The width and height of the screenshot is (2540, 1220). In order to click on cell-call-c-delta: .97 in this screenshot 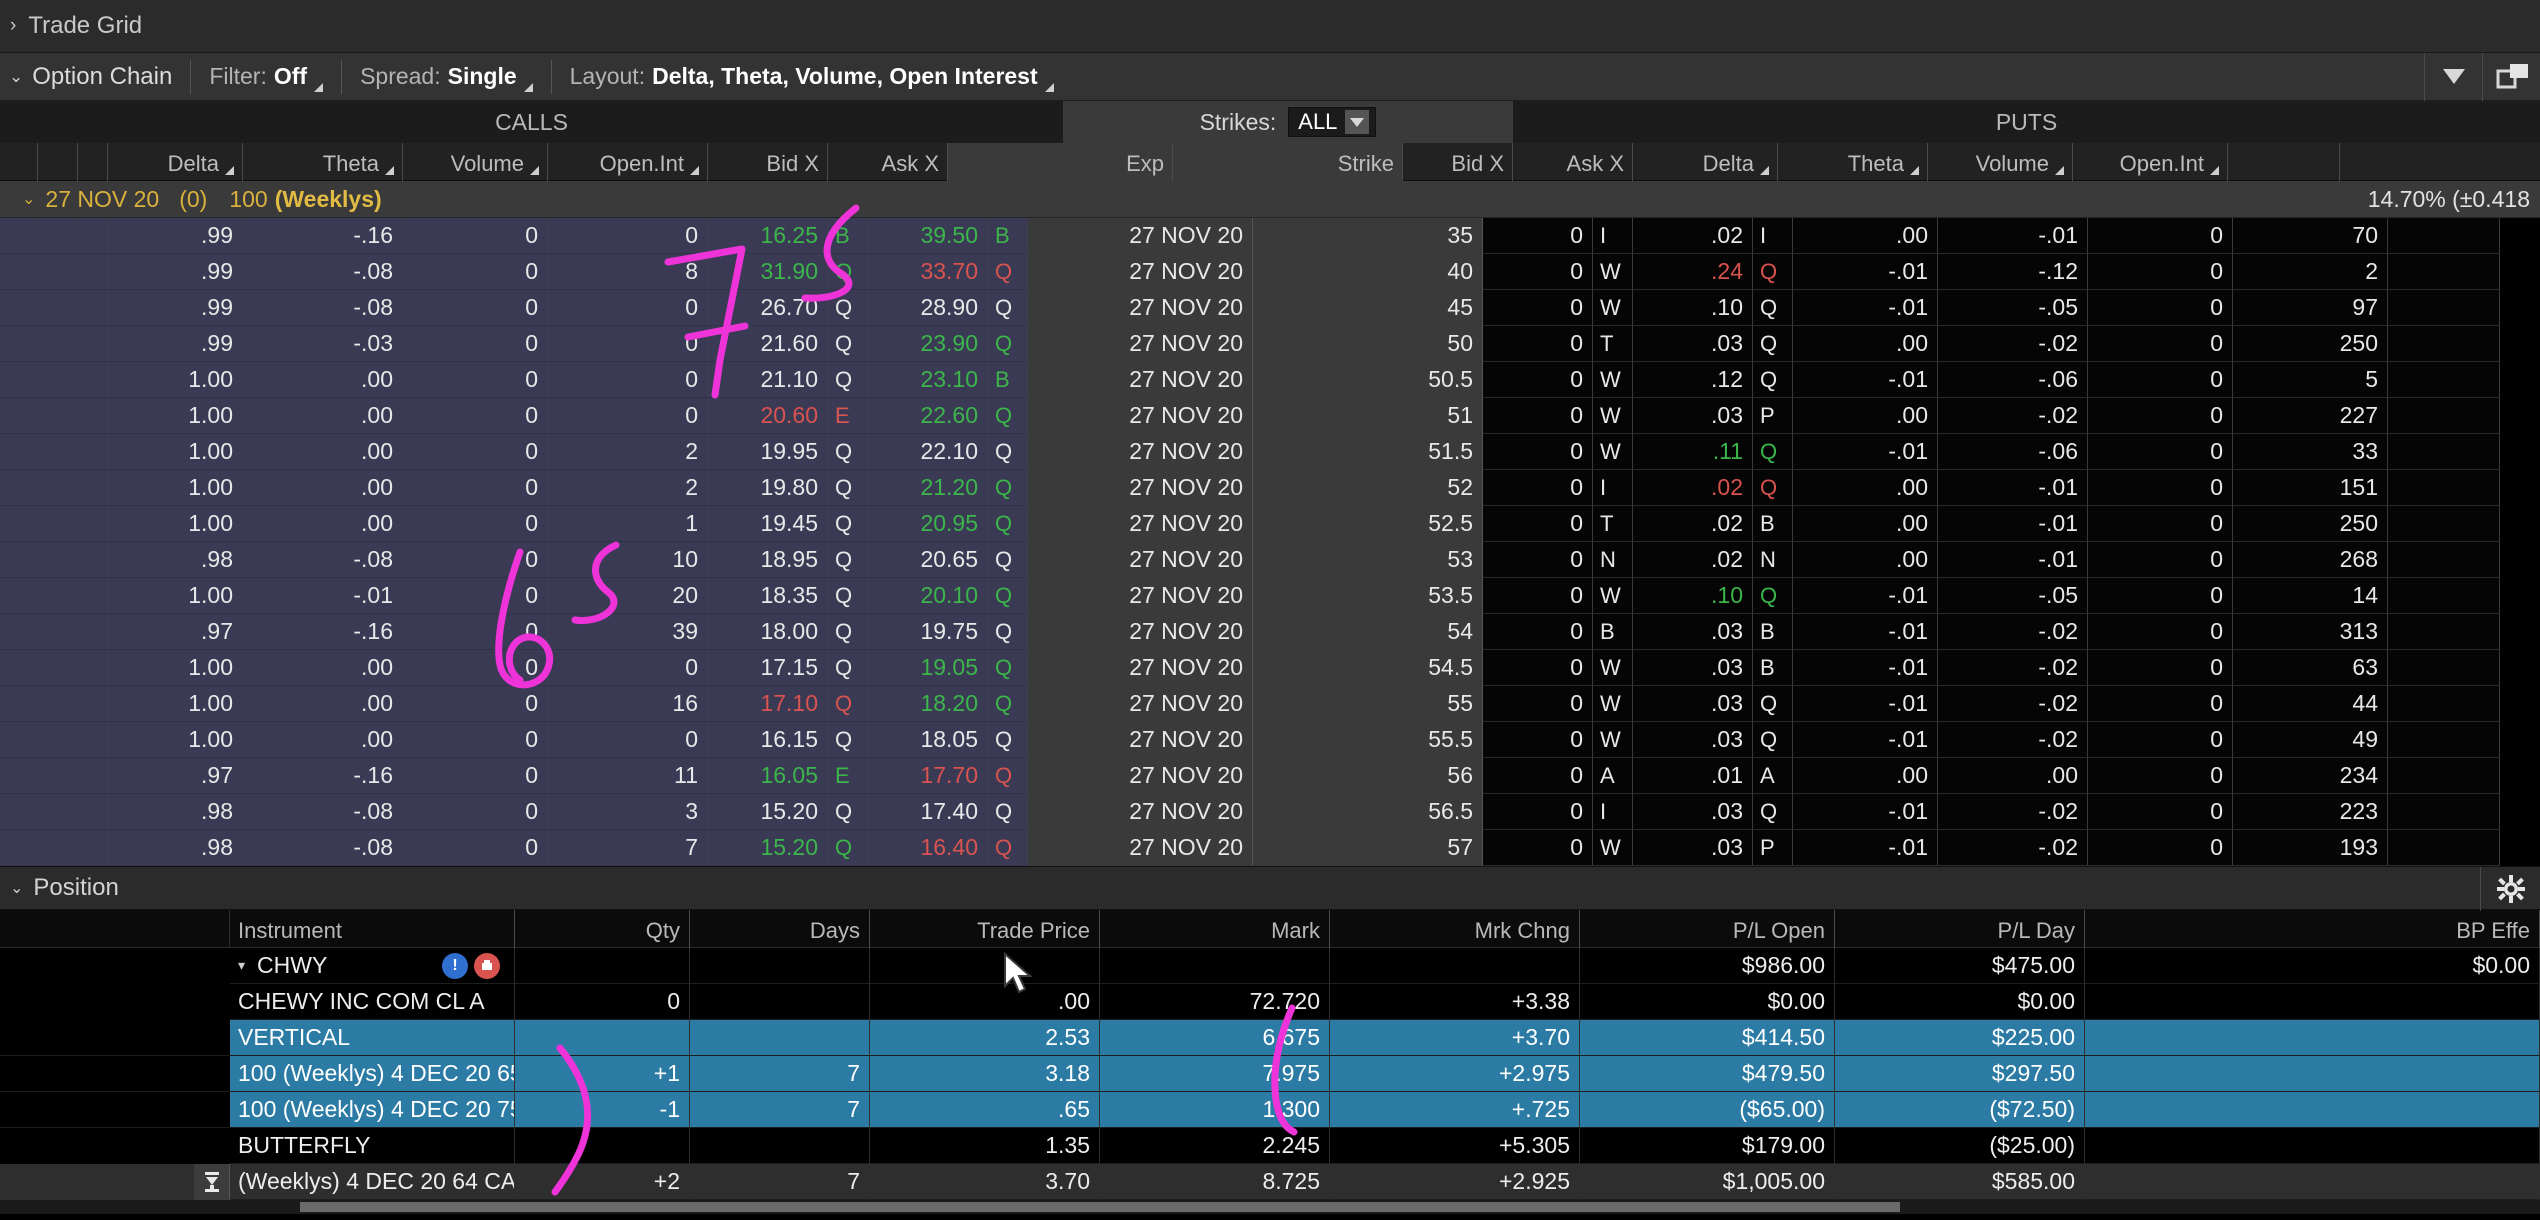, I will do `click(175, 776)`.